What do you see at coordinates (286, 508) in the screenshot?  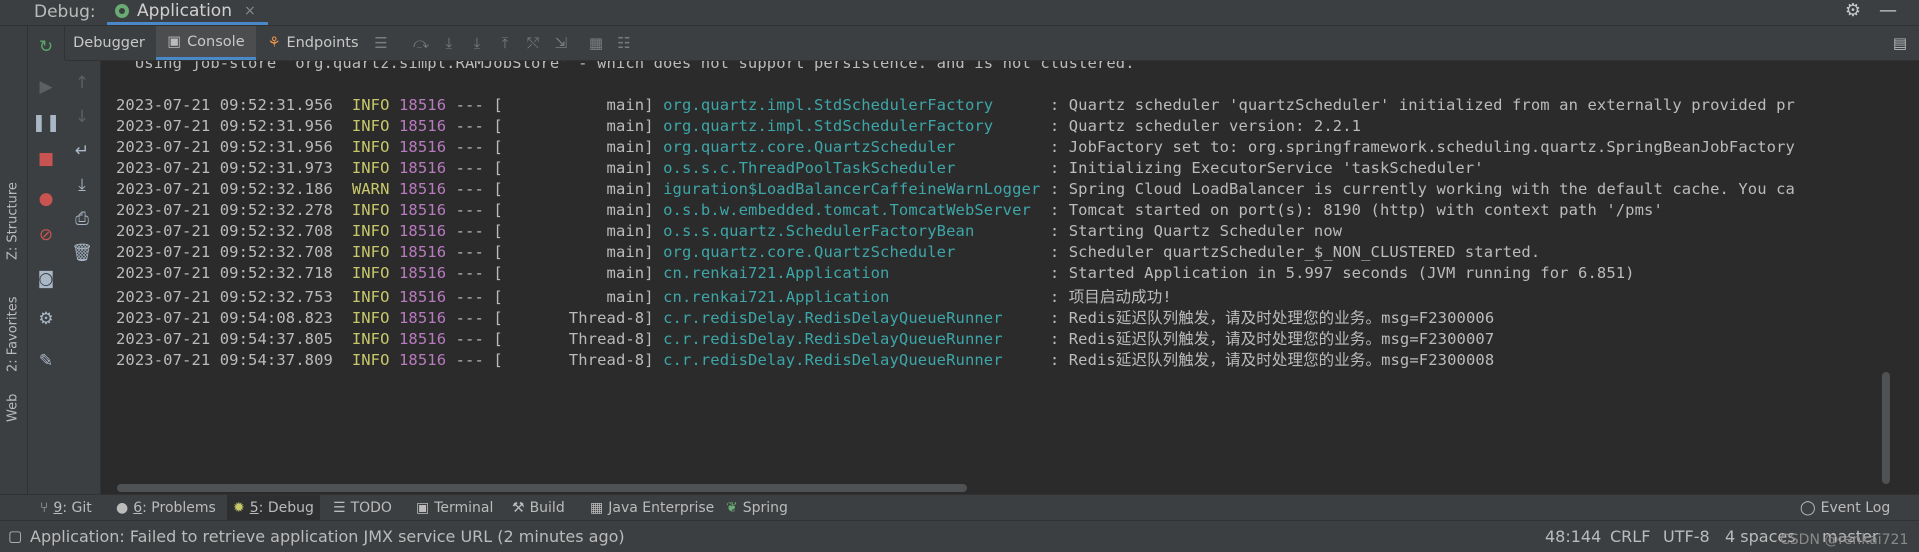 I see `tab-debug-label: : Debug` at bounding box center [286, 508].